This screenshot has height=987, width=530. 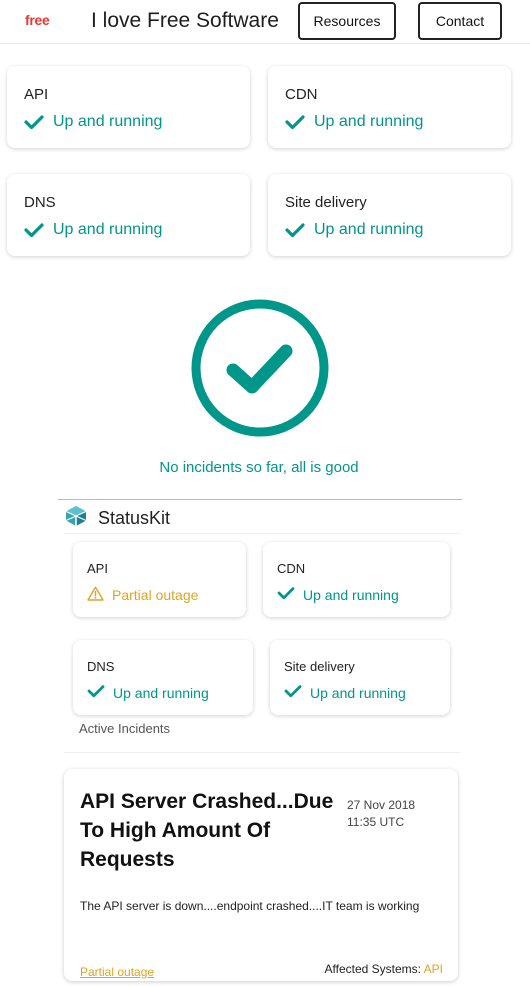 What do you see at coordinates (128, 107) in the screenshot?
I see `service-card-api: API Up and running` at bounding box center [128, 107].